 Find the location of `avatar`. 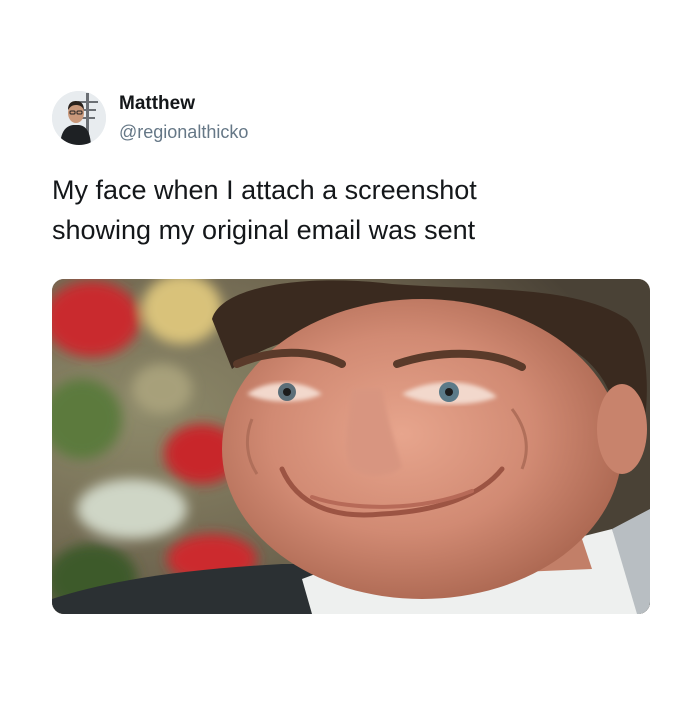

avatar is located at coordinates (79, 118).